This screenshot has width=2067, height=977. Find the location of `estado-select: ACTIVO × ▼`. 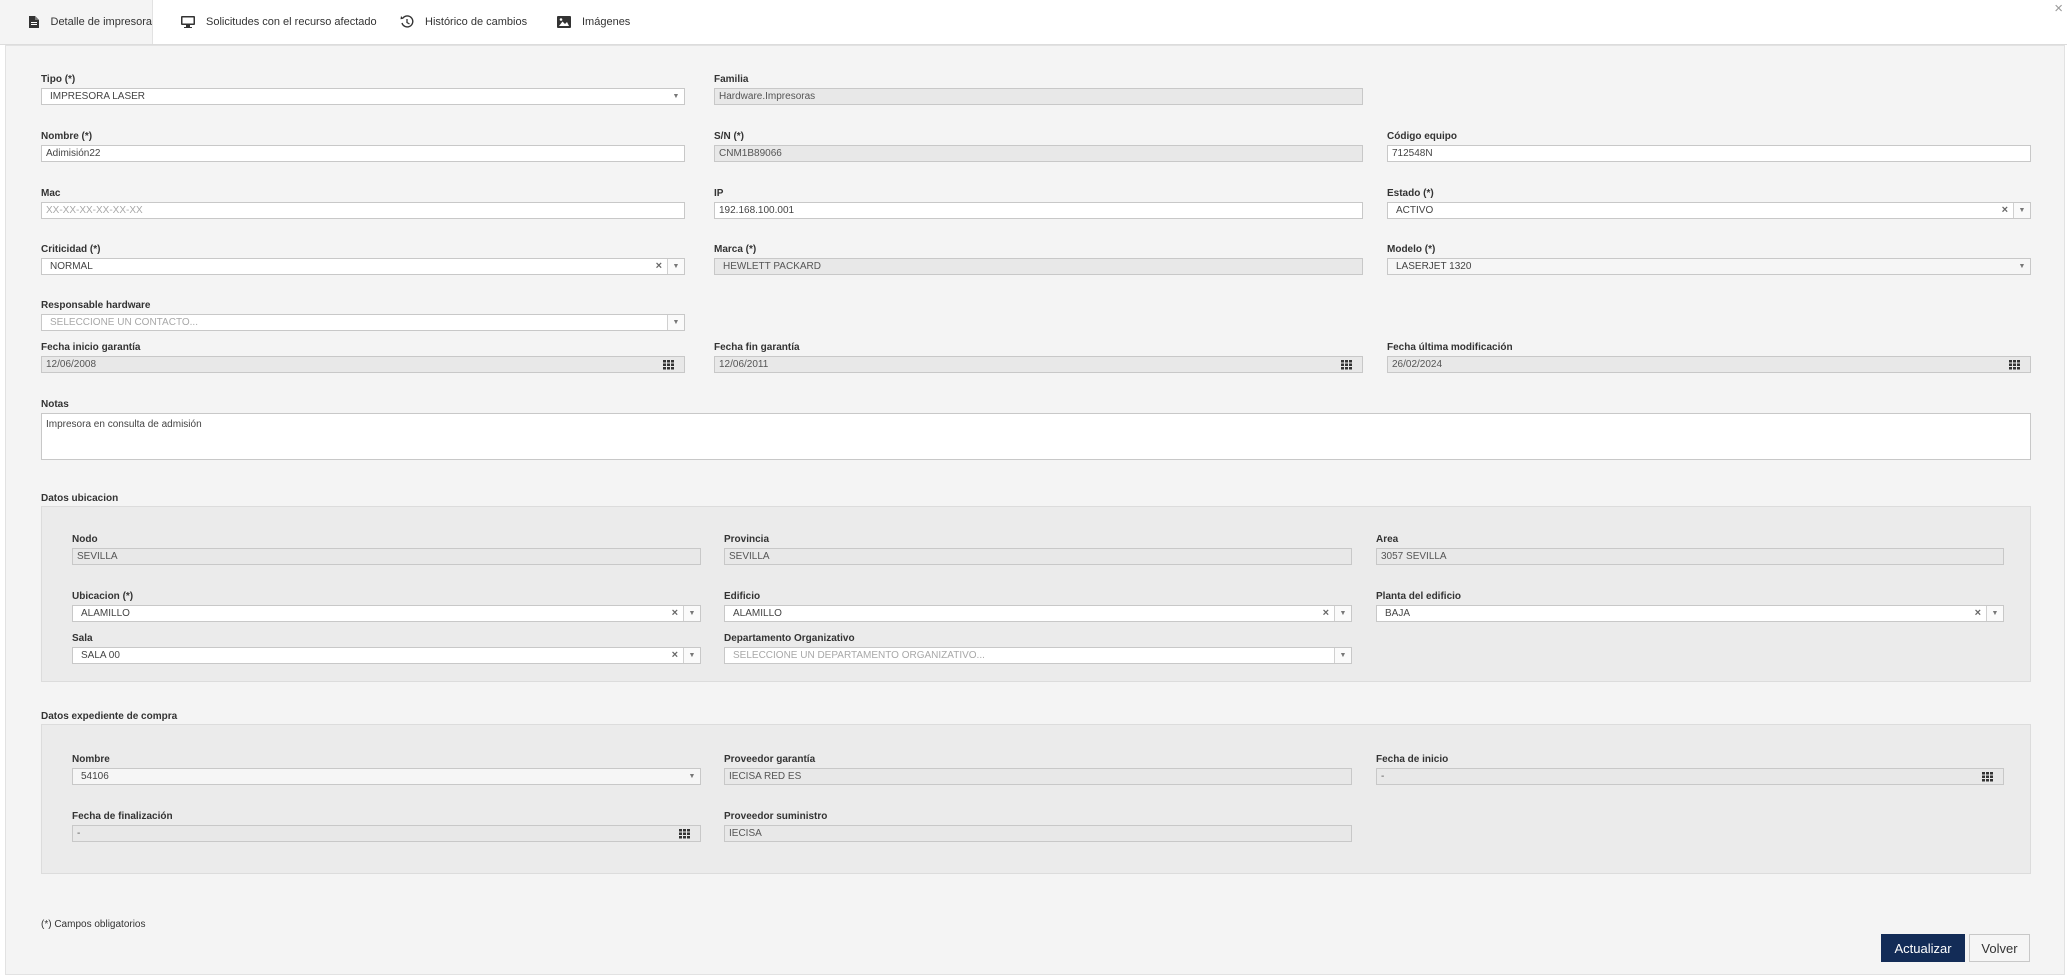

estado-select: ACTIVO × ▼ is located at coordinates (1709, 210).